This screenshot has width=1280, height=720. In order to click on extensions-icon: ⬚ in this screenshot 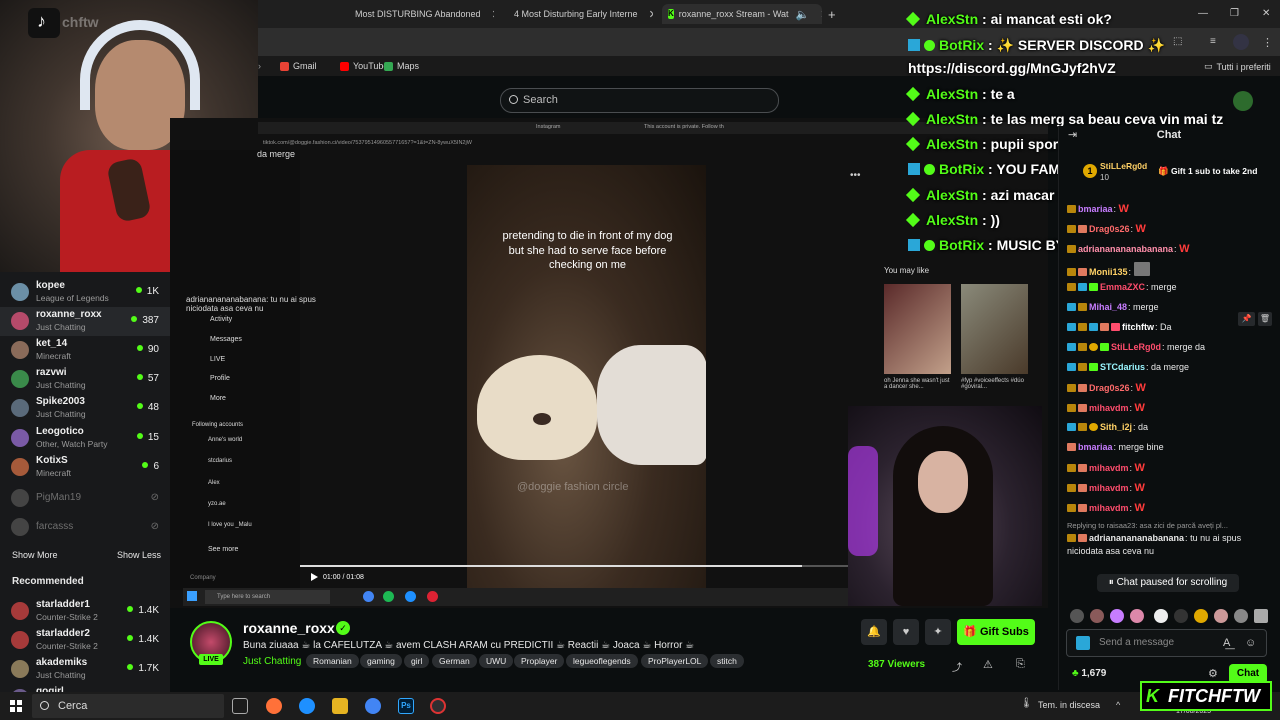, I will do `click(1177, 41)`.